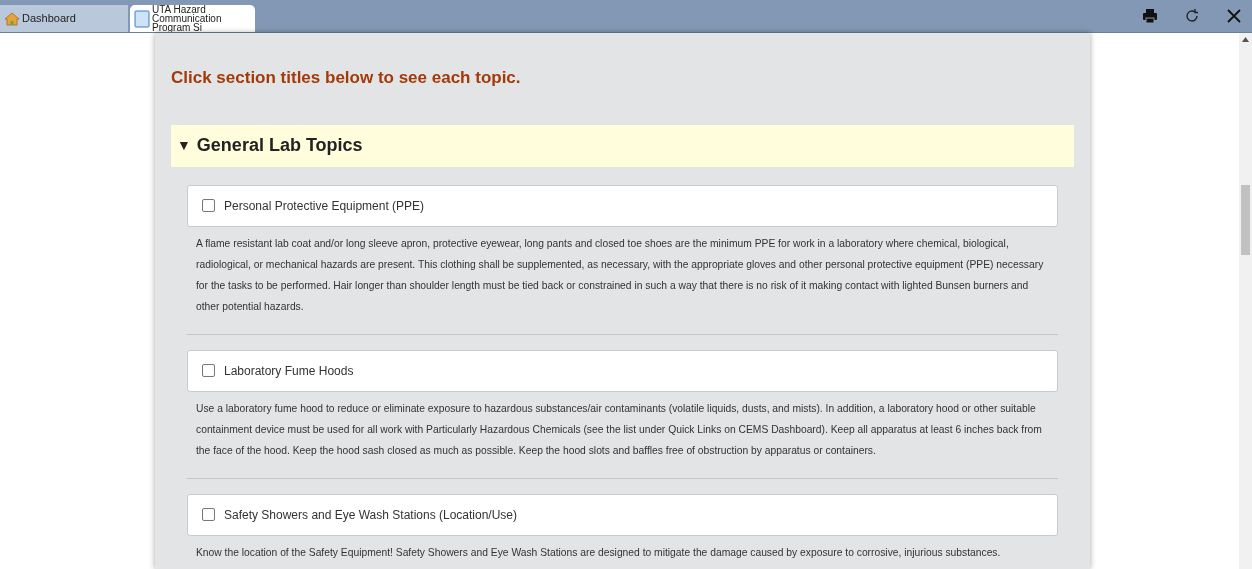 The image size is (1252, 569). I want to click on scrollbar, so click(1245, 301).